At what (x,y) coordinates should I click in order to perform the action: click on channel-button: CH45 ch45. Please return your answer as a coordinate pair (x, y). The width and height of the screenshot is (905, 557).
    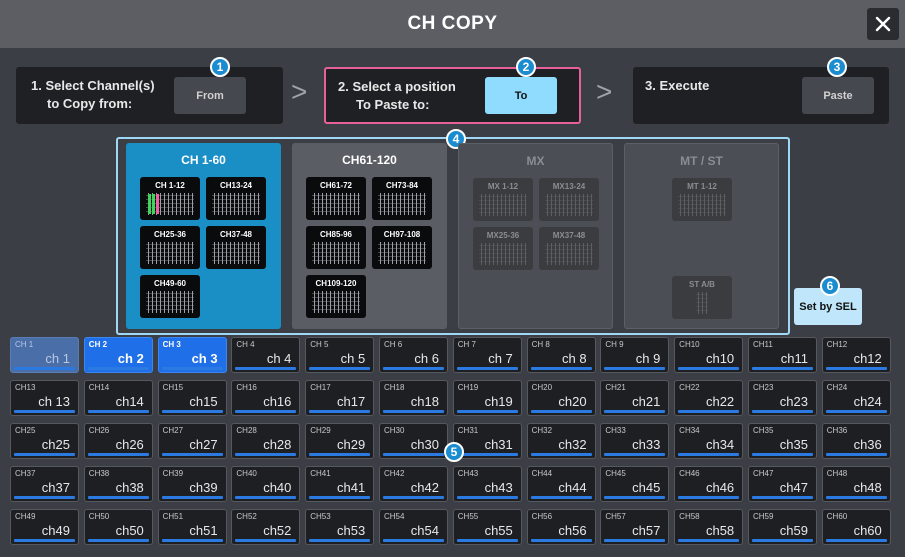
    Looking at the image, I should click on (635, 484).